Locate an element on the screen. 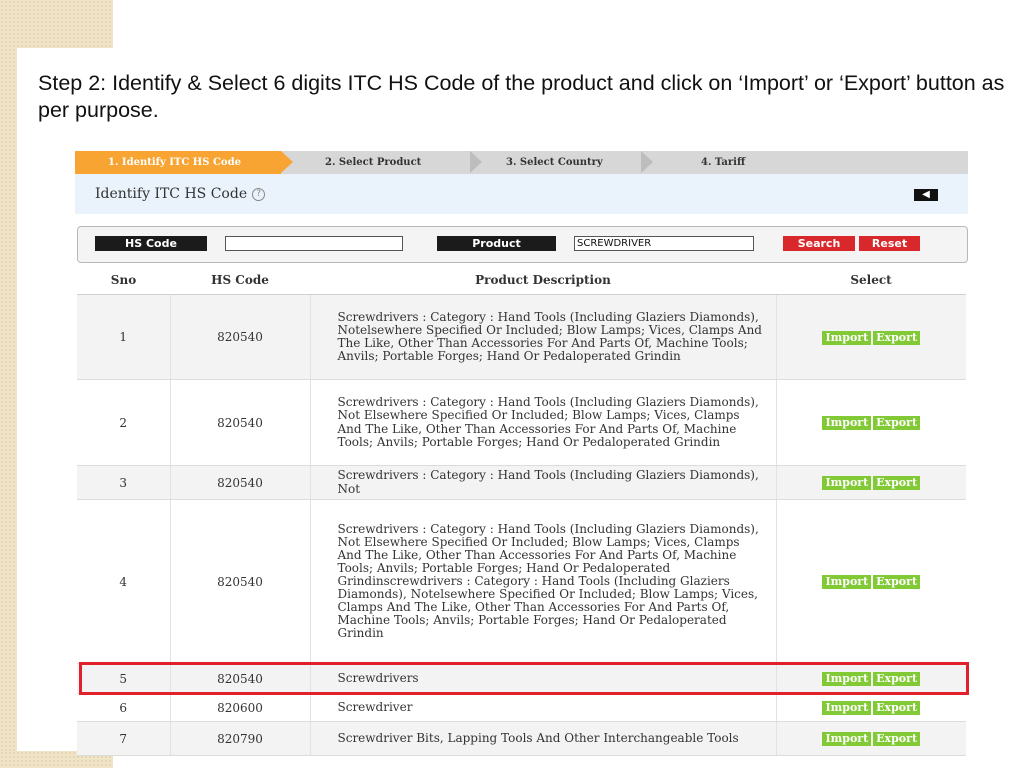 This screenshot has width=1024, height=768. row-description: Screwdrivers is located at coordinates (543, 678).